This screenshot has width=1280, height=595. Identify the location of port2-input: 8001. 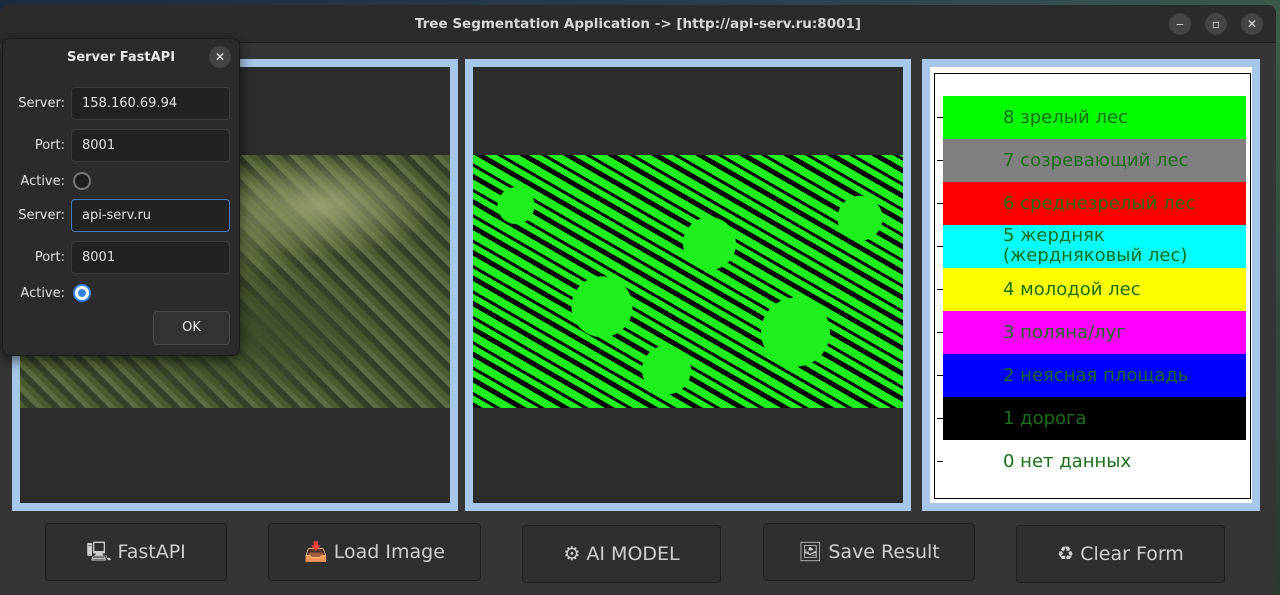
(150, 257).